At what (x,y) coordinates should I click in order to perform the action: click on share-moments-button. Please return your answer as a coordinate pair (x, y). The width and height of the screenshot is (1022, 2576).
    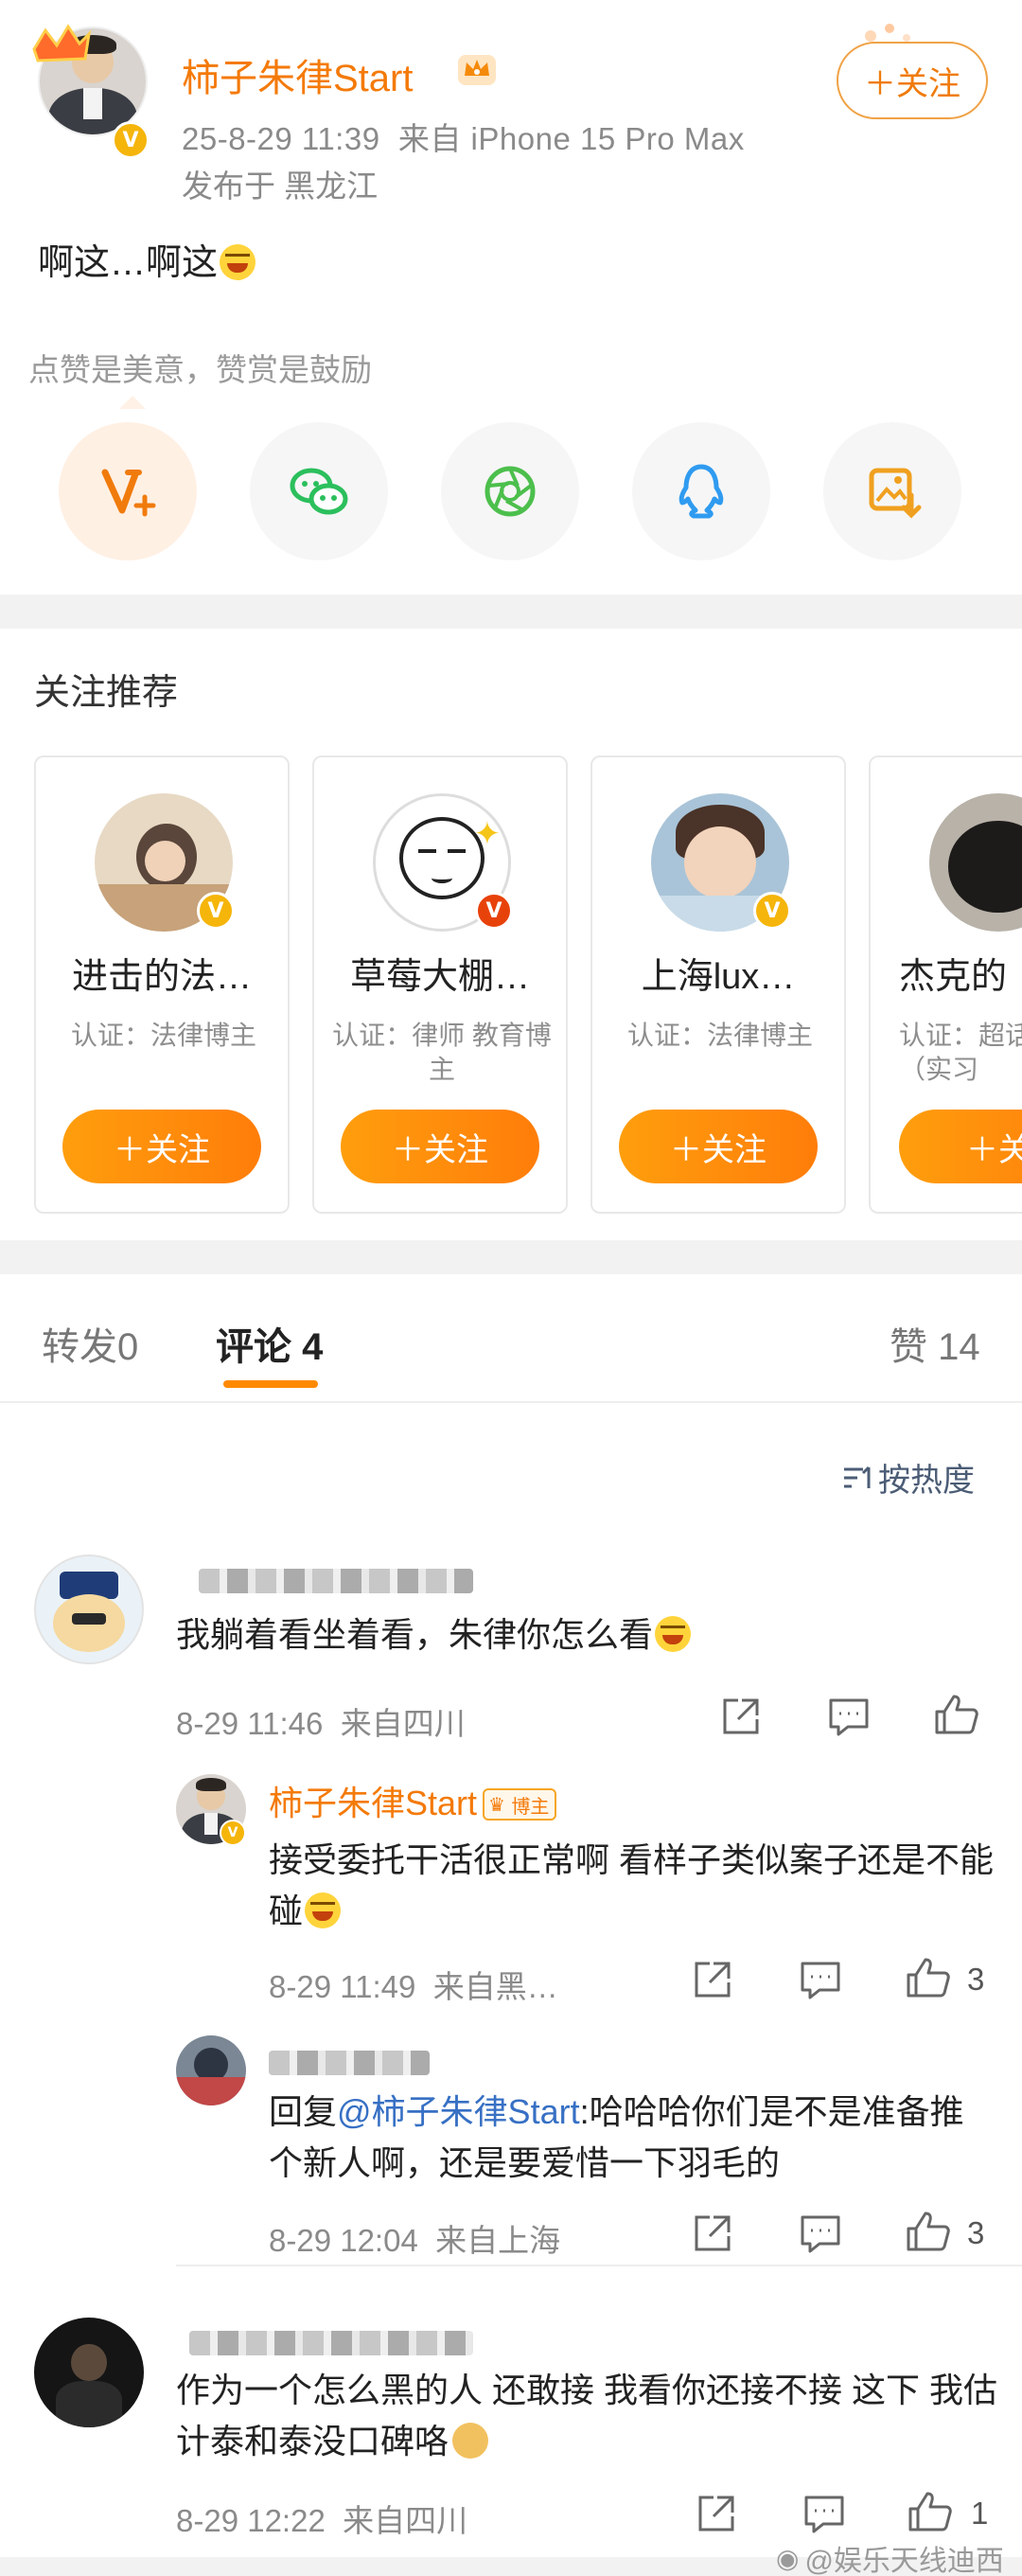
    Looking at the image, I should click on (510, 491).